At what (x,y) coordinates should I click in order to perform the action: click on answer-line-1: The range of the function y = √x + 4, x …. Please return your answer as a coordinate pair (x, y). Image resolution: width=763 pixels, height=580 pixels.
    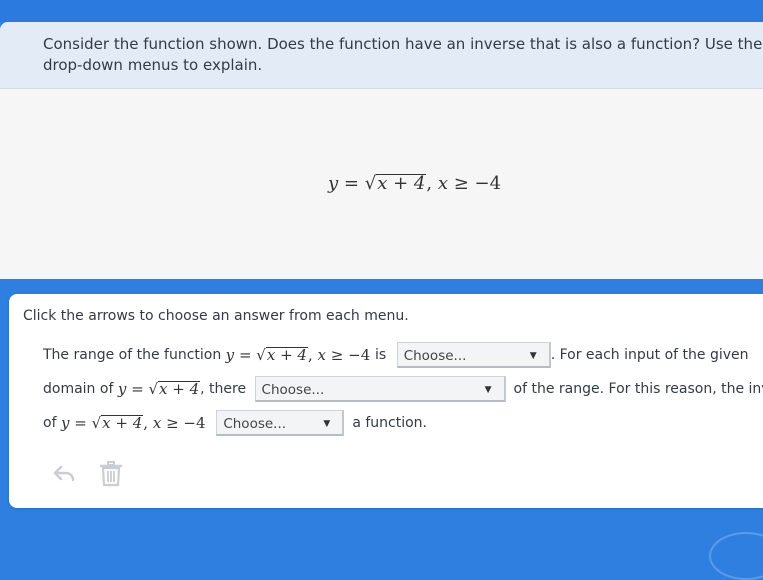
    Looking at the image, I should click on (396, 355).